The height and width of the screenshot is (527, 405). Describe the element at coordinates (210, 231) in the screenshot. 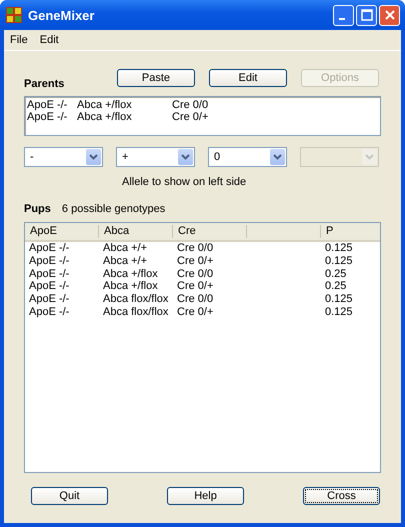

I see `column-header: Cre` at that location.